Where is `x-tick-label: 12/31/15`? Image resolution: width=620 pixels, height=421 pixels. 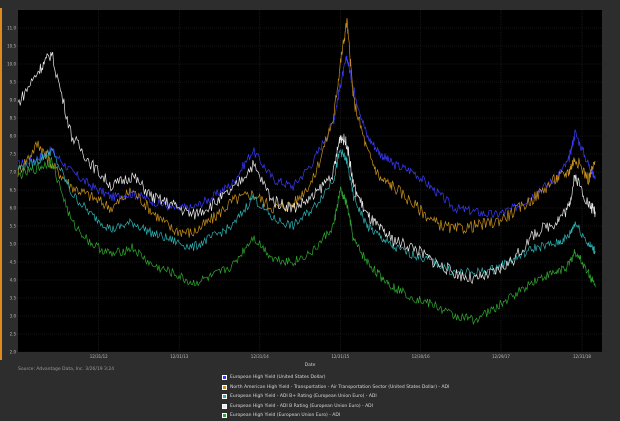 x-tick-label: 12/31/15 is located at coordinates (340, 356).